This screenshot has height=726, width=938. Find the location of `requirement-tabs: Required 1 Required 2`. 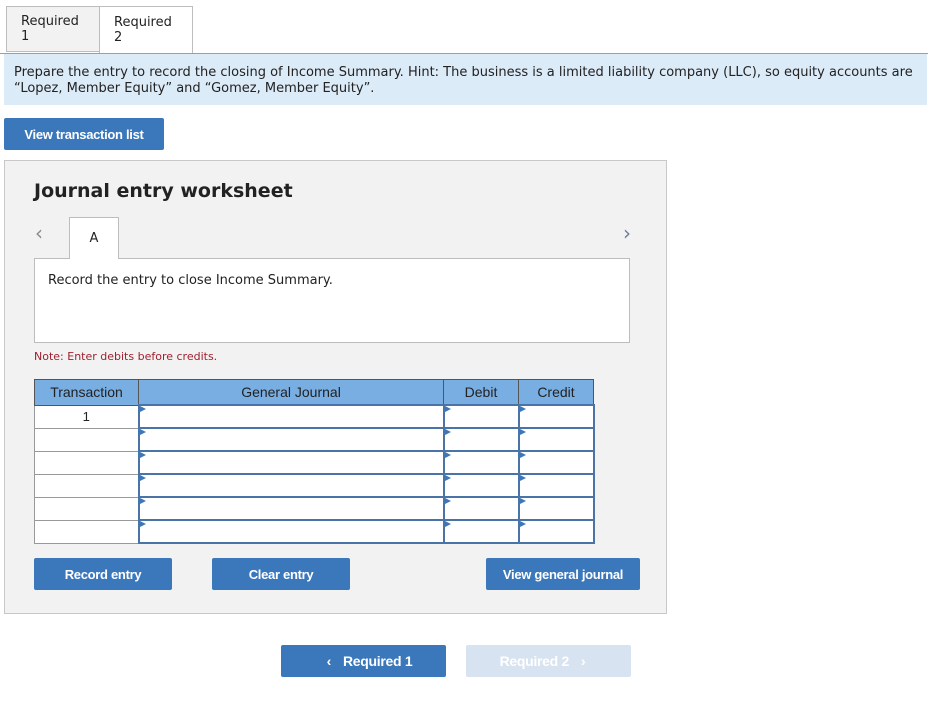

requirement-tabs: Required 1 Required 2 is located at coordinates (99, 30).